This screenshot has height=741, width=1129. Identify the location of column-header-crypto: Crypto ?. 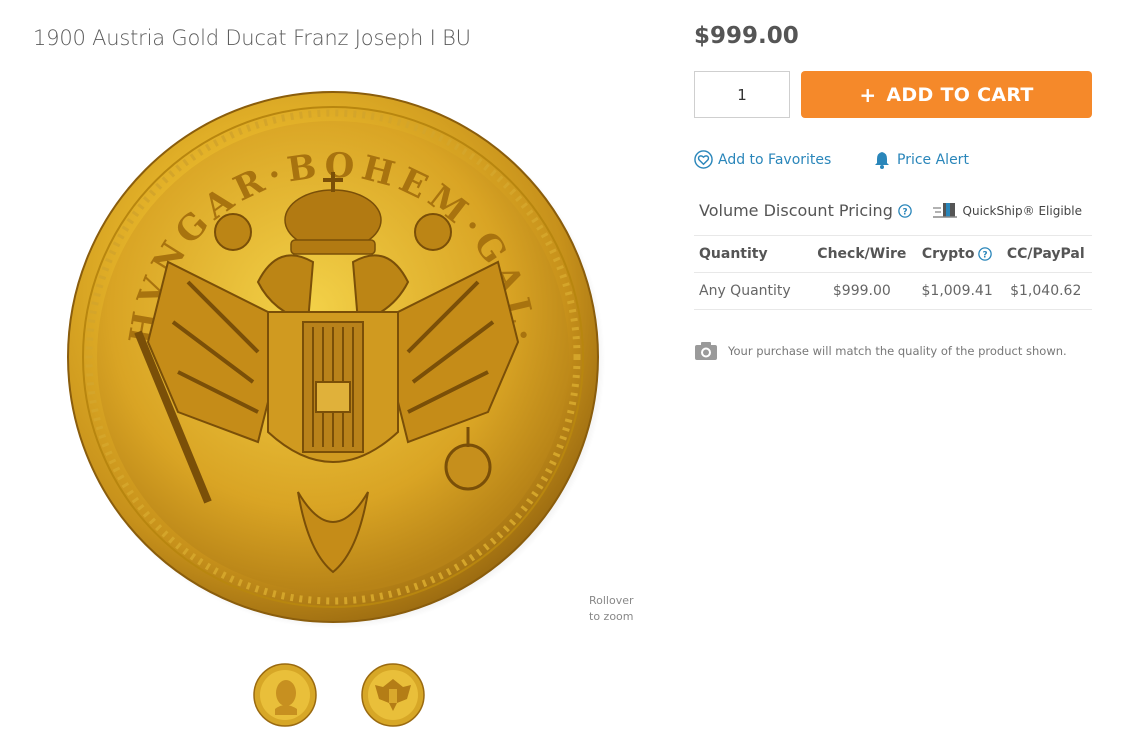
(957, 254).